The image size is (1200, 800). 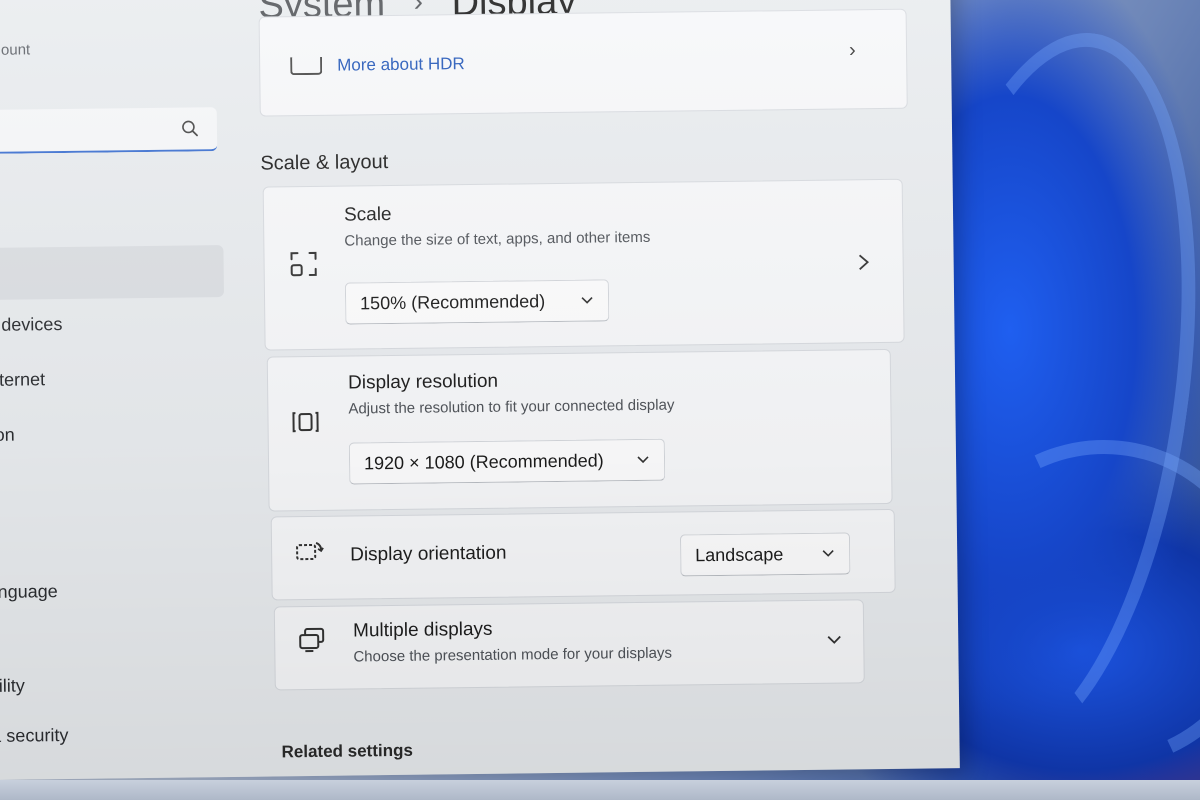 What do you see at coordinates (367, 214) in the screenshot?
I see `scale-title: Scale` at bounding box center [367, 214].